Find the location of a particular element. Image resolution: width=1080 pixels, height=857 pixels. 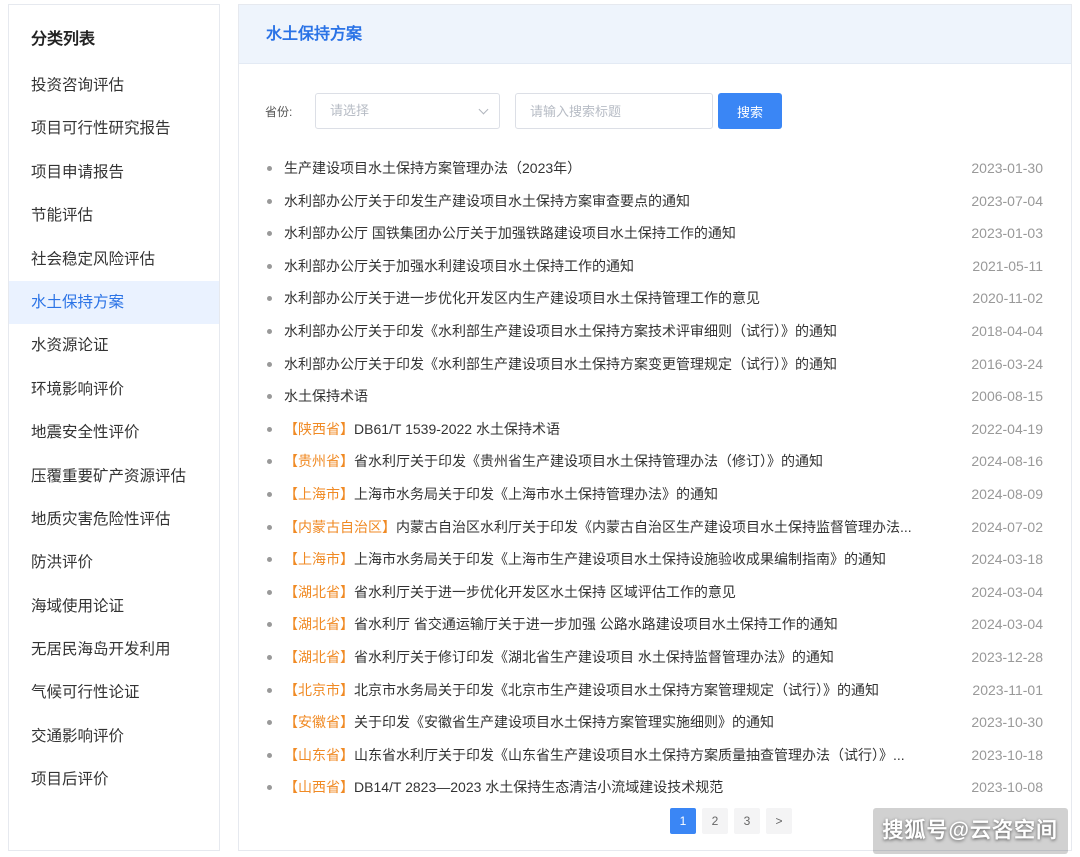

province-tag: 【山西省】 is located at coordinates (319, 787).